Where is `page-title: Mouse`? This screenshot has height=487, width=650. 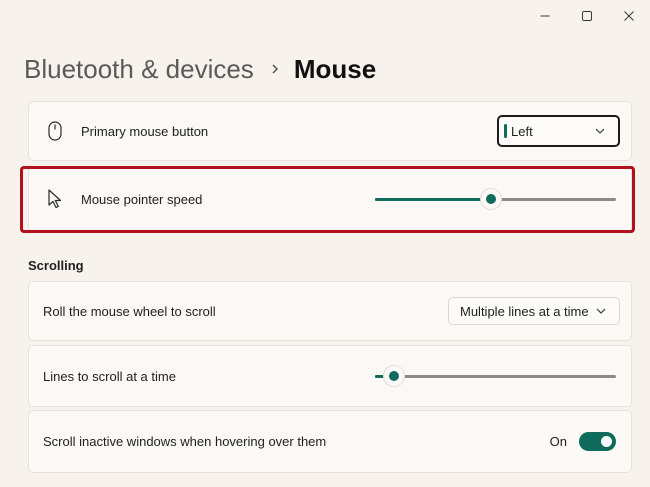
page-title: Mouse is located at coordinates (335, 69).